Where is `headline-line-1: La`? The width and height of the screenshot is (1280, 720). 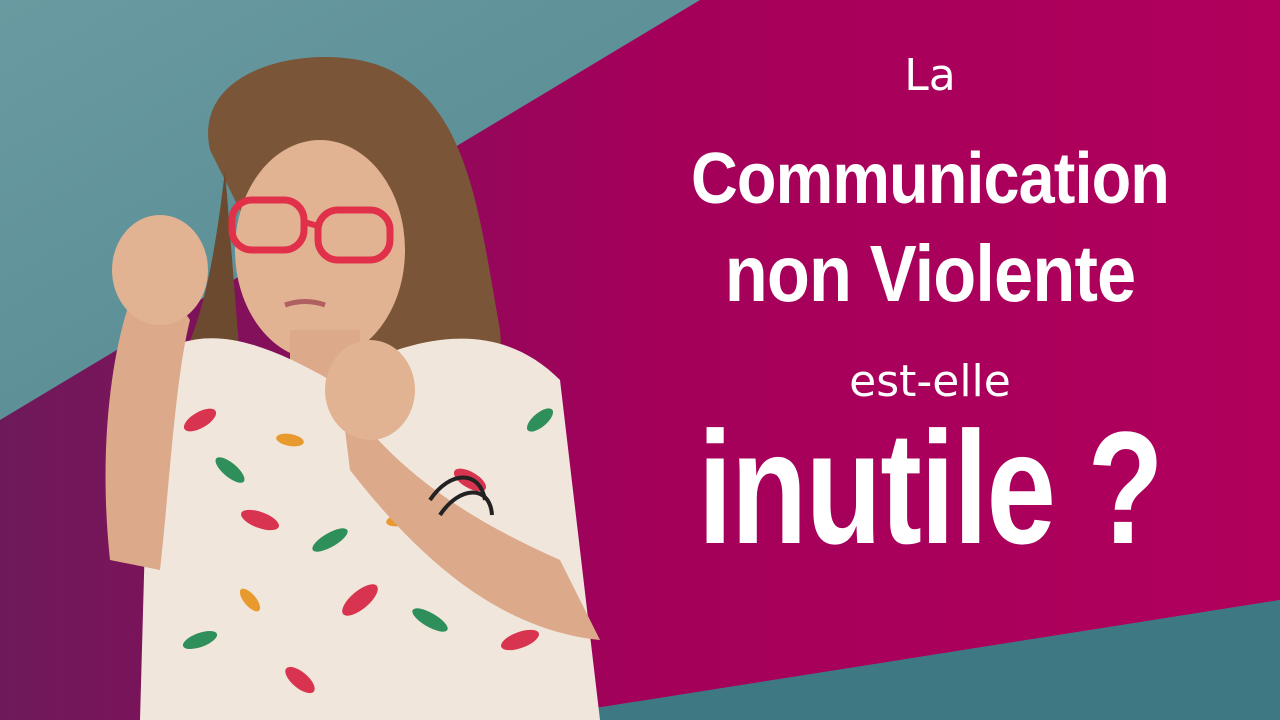
headline-line-1: La is located at coordinates (930, 75).